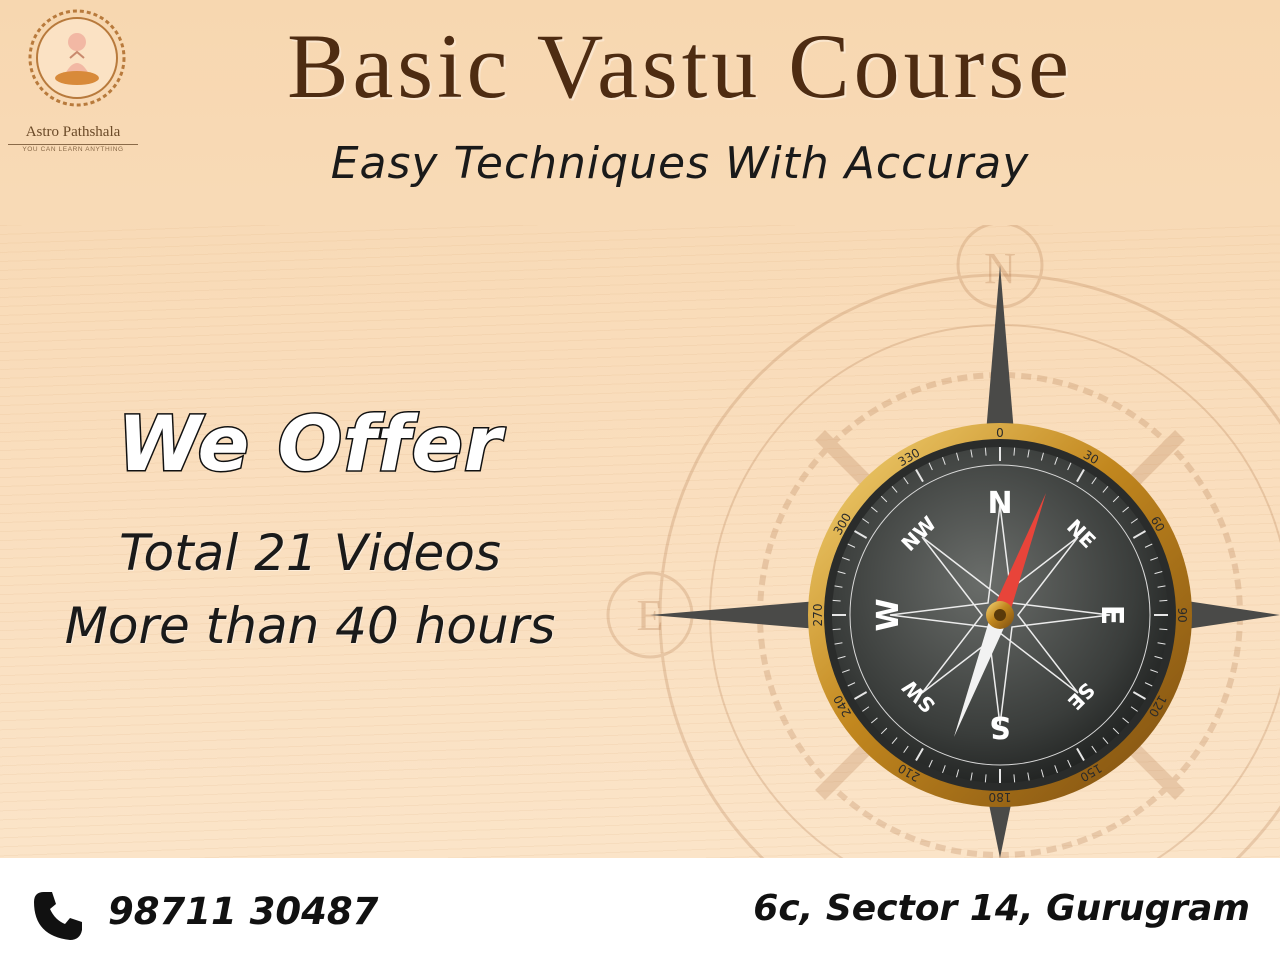 Image resolution: width=1280 pixels, height=960 pixels. Describe the element at coordinates (77, 58) in the screenshot. I see `meditating-figure-icon` at that location.